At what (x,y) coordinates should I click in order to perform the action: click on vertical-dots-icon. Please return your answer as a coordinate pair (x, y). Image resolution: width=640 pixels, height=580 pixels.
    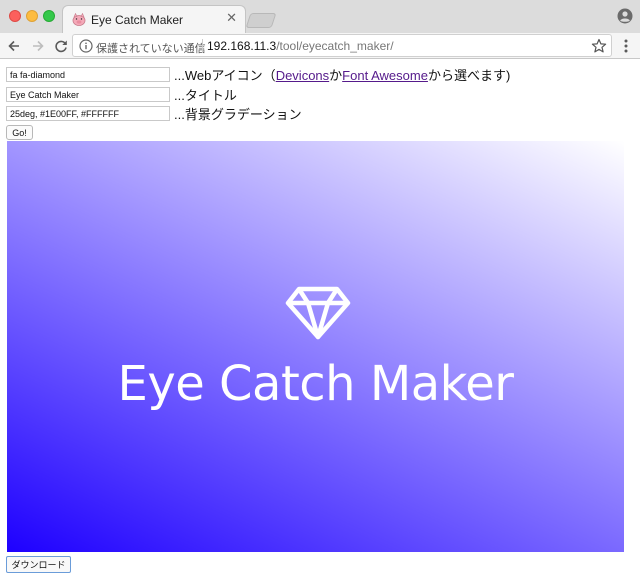
    Looking at the image, I should click on (626, 46).